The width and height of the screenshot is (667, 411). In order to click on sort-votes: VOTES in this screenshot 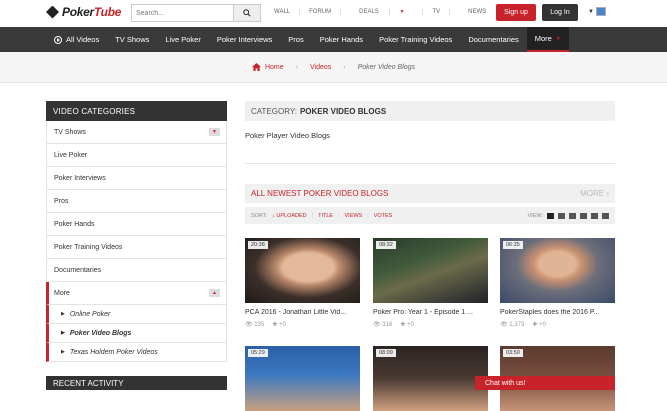, I will do `click(383, 216)`.